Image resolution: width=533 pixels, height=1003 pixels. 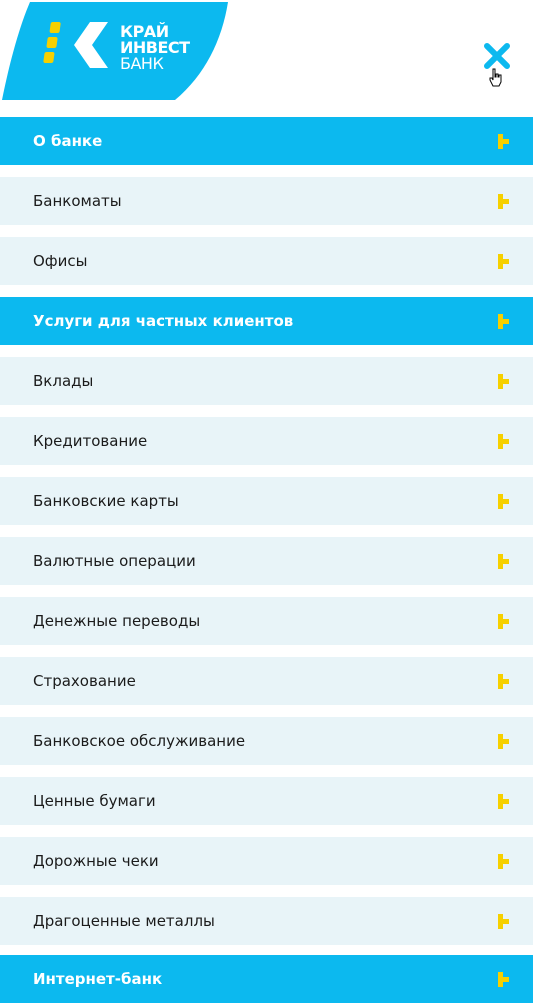 What do you see at coordinates (266, 141) in the screenshot?
I see `menu-section-header: О банке` at bounding box center [266, 141].